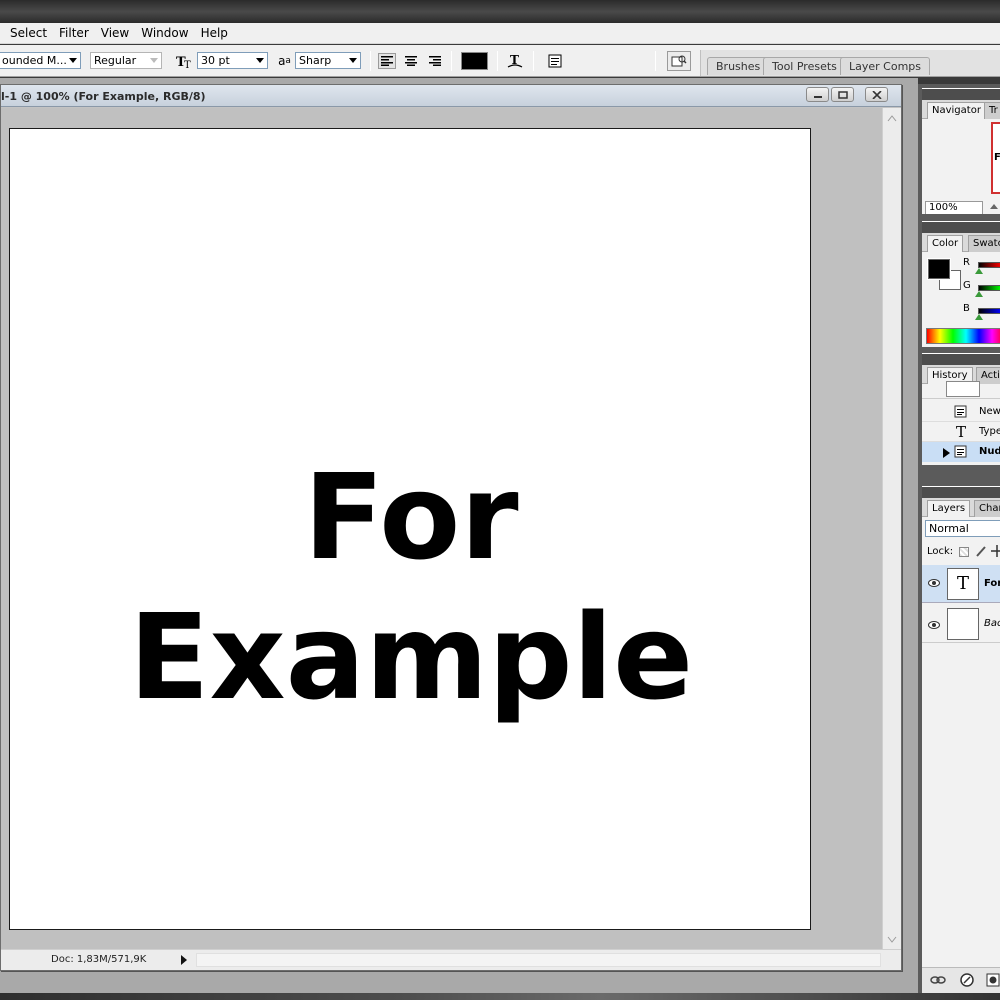  I want to click on doc-size-status: Doc: 1,83M/571,9K, so click(98, 959).